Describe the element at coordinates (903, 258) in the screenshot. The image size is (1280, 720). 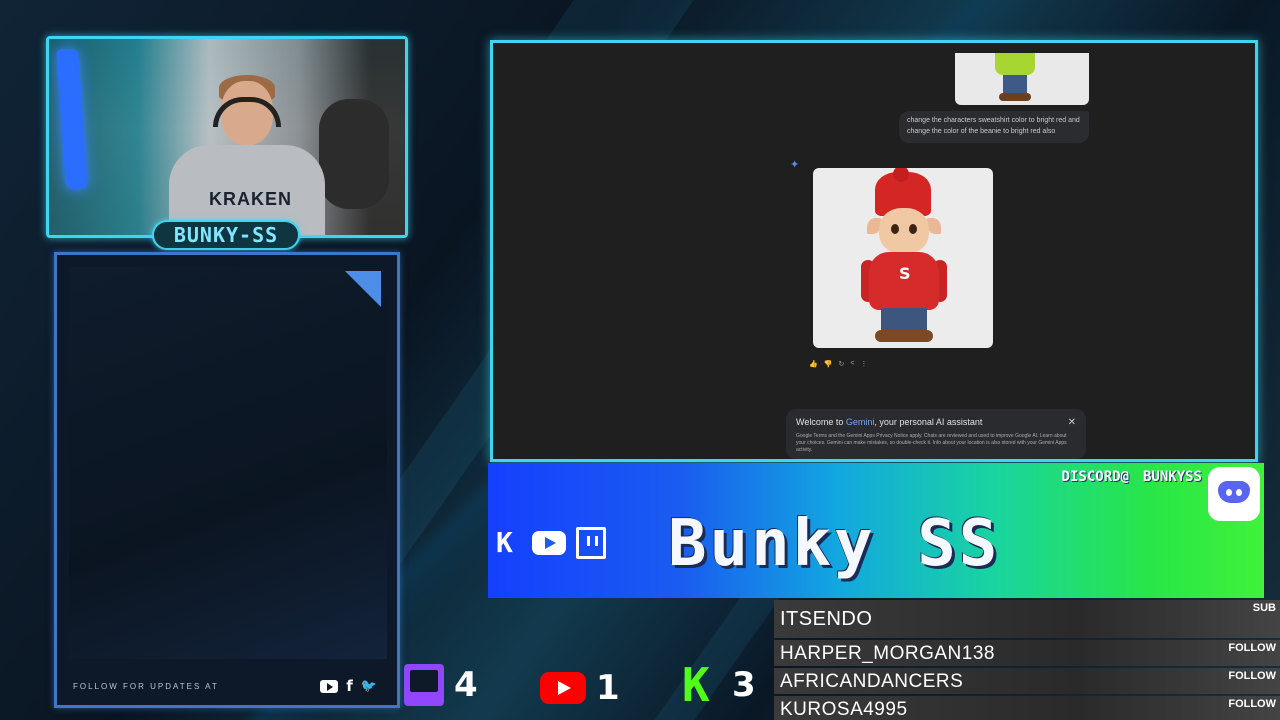
I see `generated-image: S` at that location.